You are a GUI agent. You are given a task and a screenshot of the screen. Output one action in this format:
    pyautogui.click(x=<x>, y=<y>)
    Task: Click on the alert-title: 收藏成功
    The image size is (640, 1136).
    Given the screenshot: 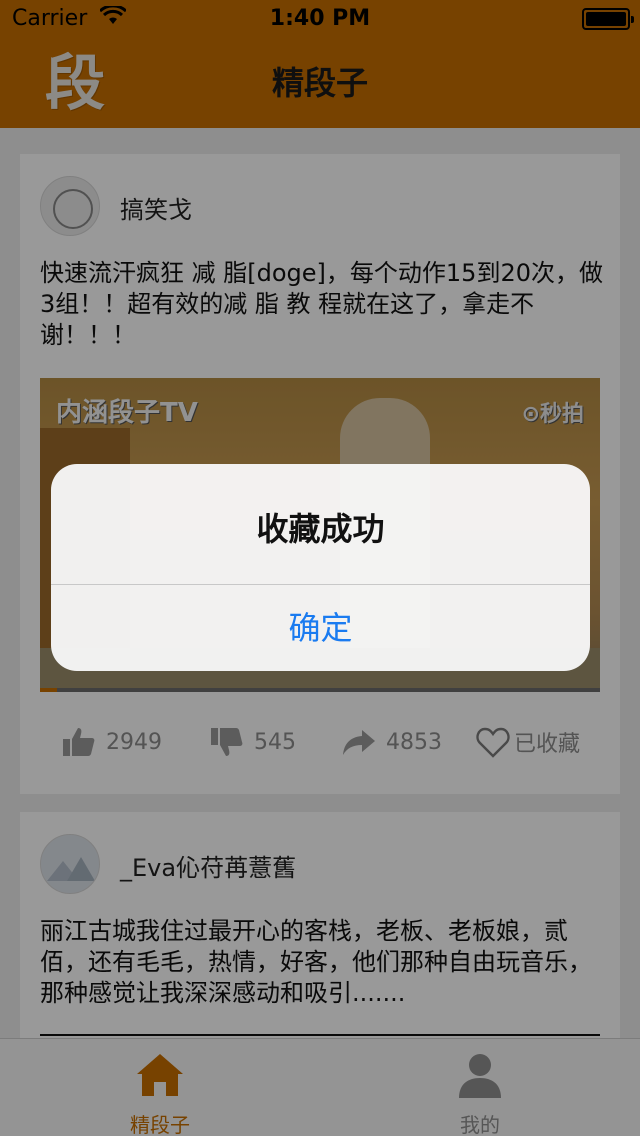 What is the action you would take?
    pyautogui.click(x=320, y=529)
    